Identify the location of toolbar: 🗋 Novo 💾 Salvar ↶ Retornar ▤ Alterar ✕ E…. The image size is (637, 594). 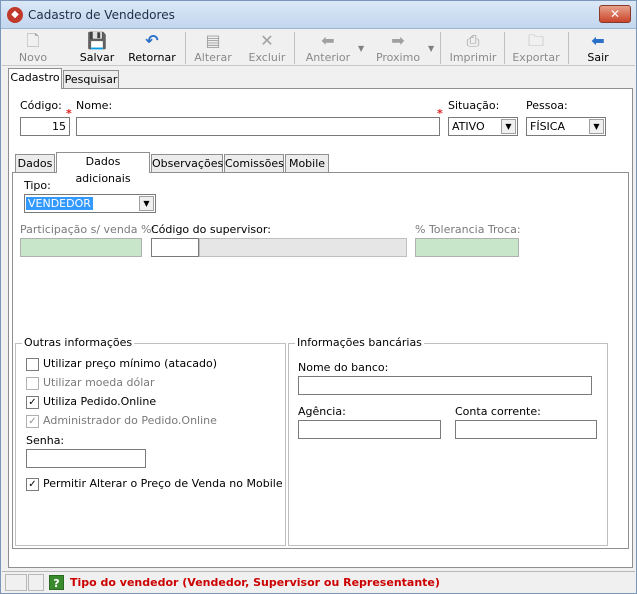
(318, 48).